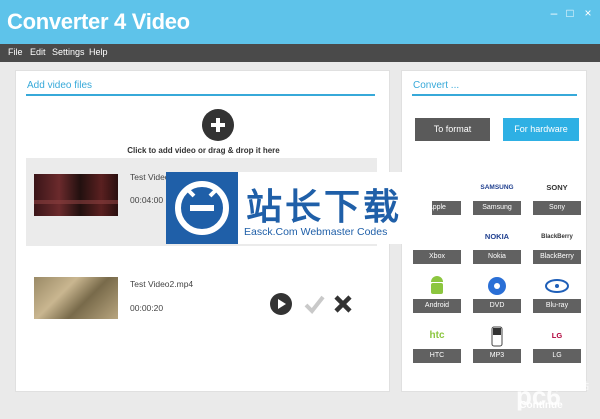 Image resolution: width=600 pixels, height=419 pixels. Describe the element at coordinates (98, 52) in the screenshot. I see `menu-help: Help` at that location.